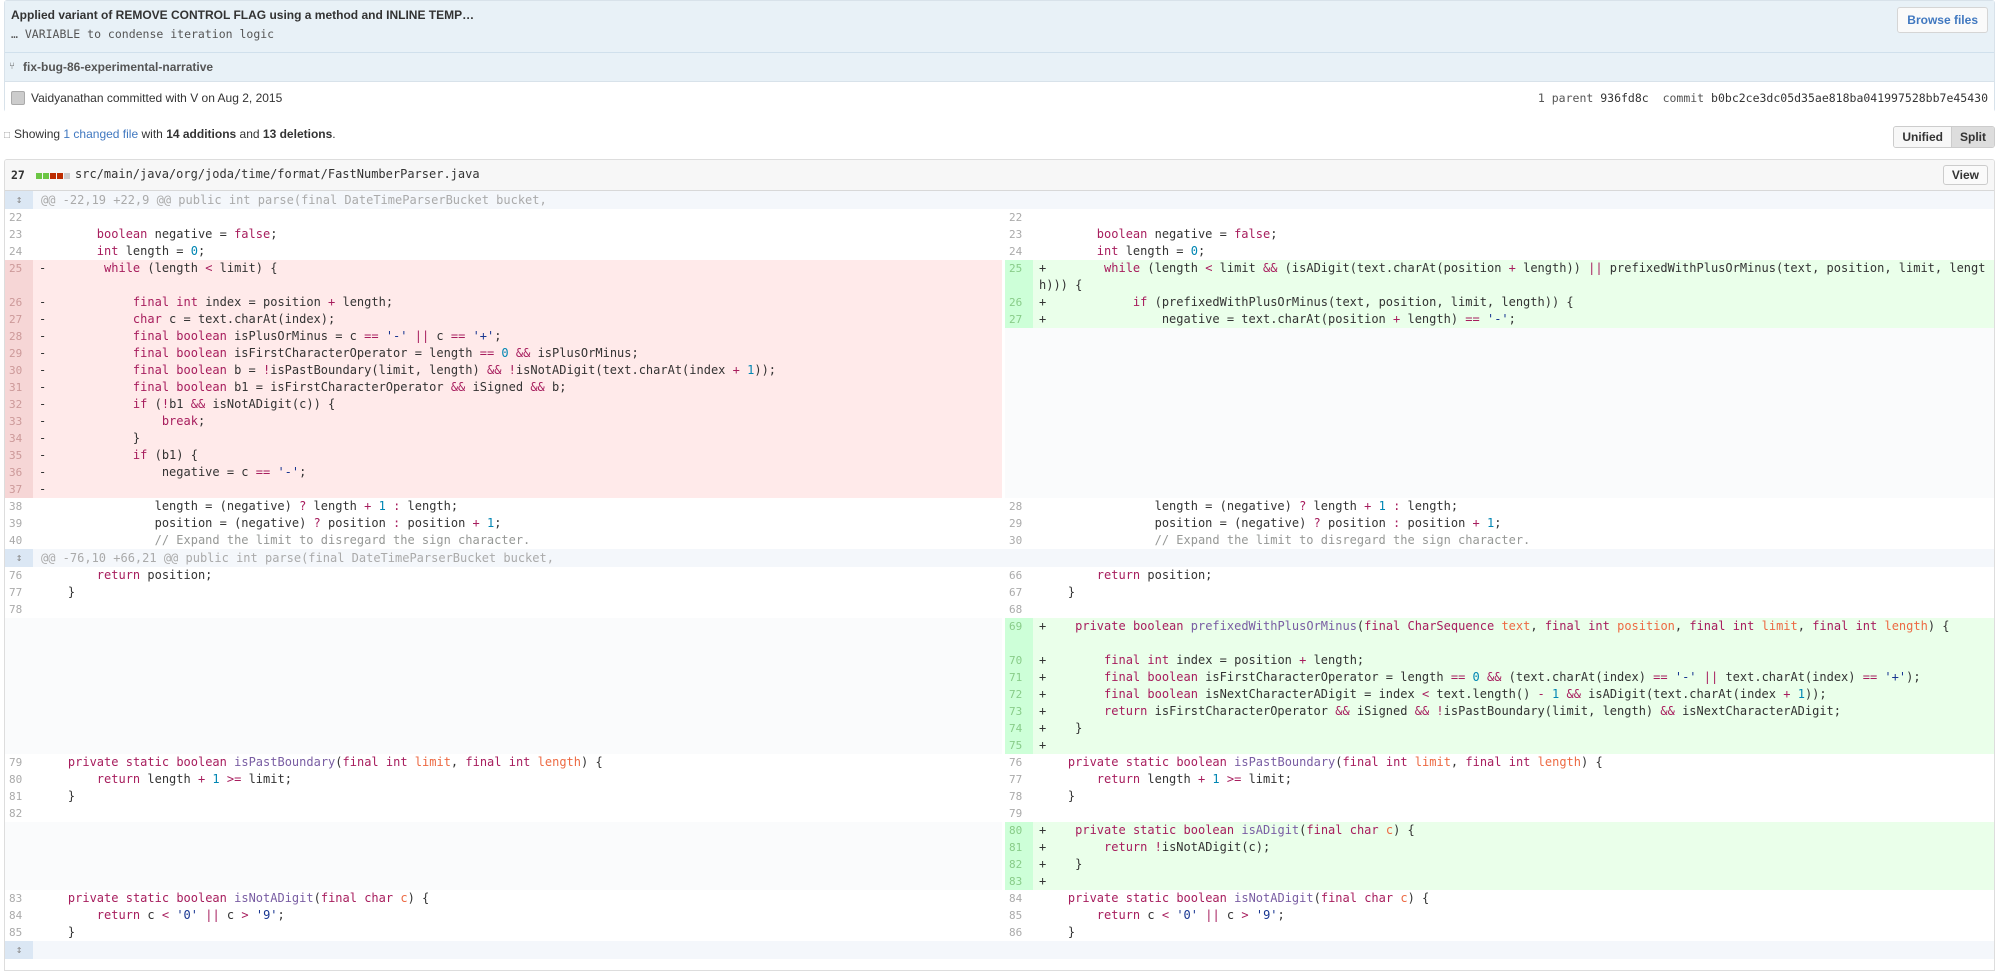 The image size is (1999, 971). I want to click on left-side-cell: 26 - final int index = position + length;, so click(503, 302).